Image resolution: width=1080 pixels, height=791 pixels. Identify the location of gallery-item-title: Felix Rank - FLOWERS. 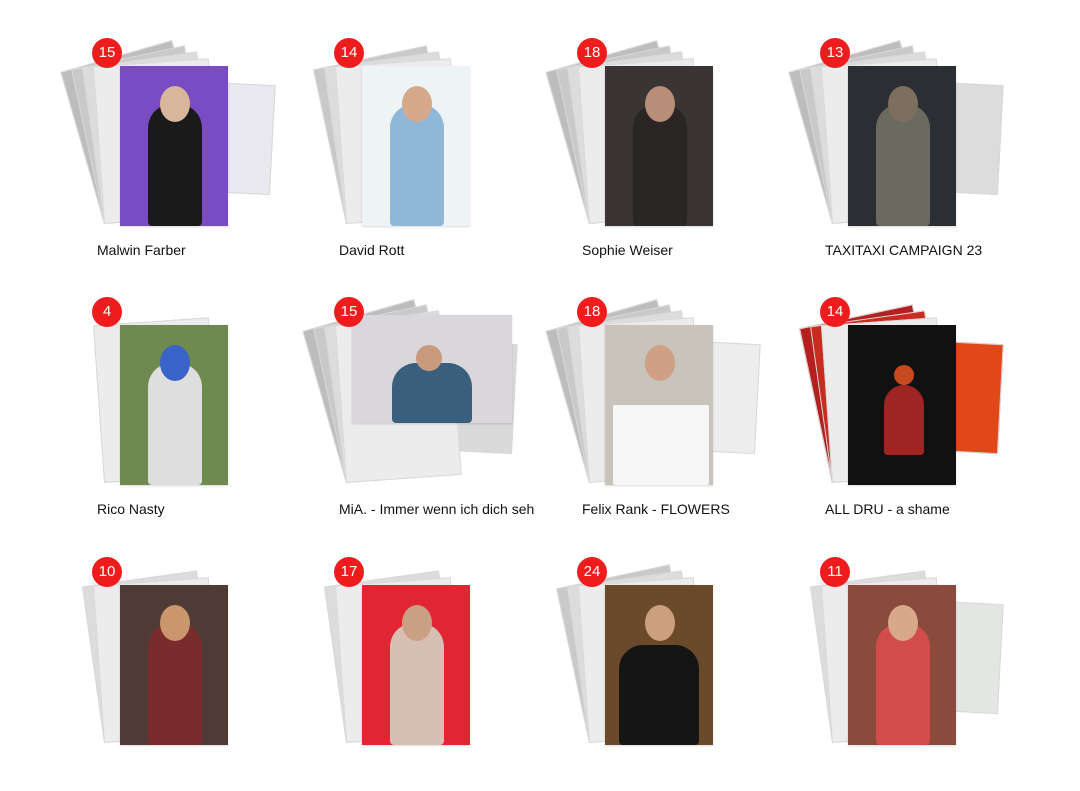
(656, 509).